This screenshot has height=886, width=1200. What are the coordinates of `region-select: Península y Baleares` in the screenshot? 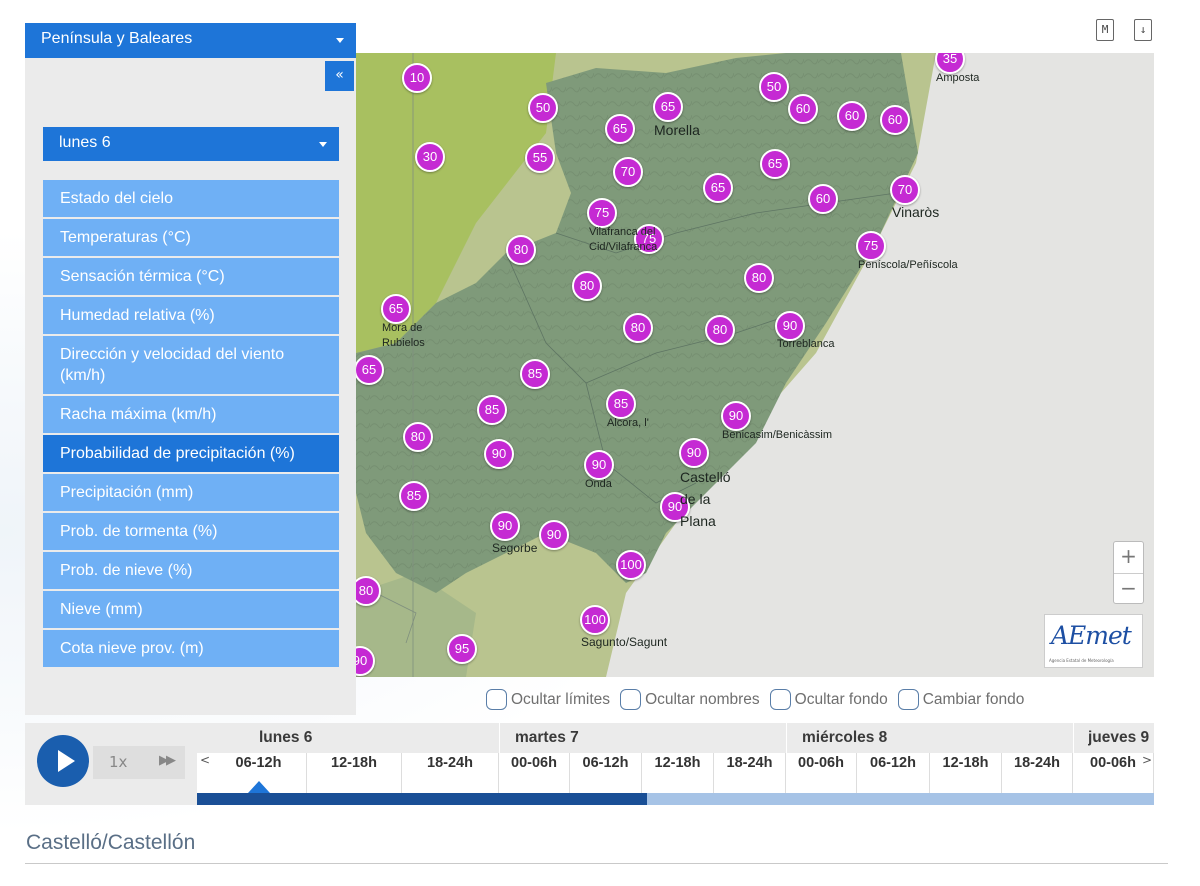 It's located at (190, 40).